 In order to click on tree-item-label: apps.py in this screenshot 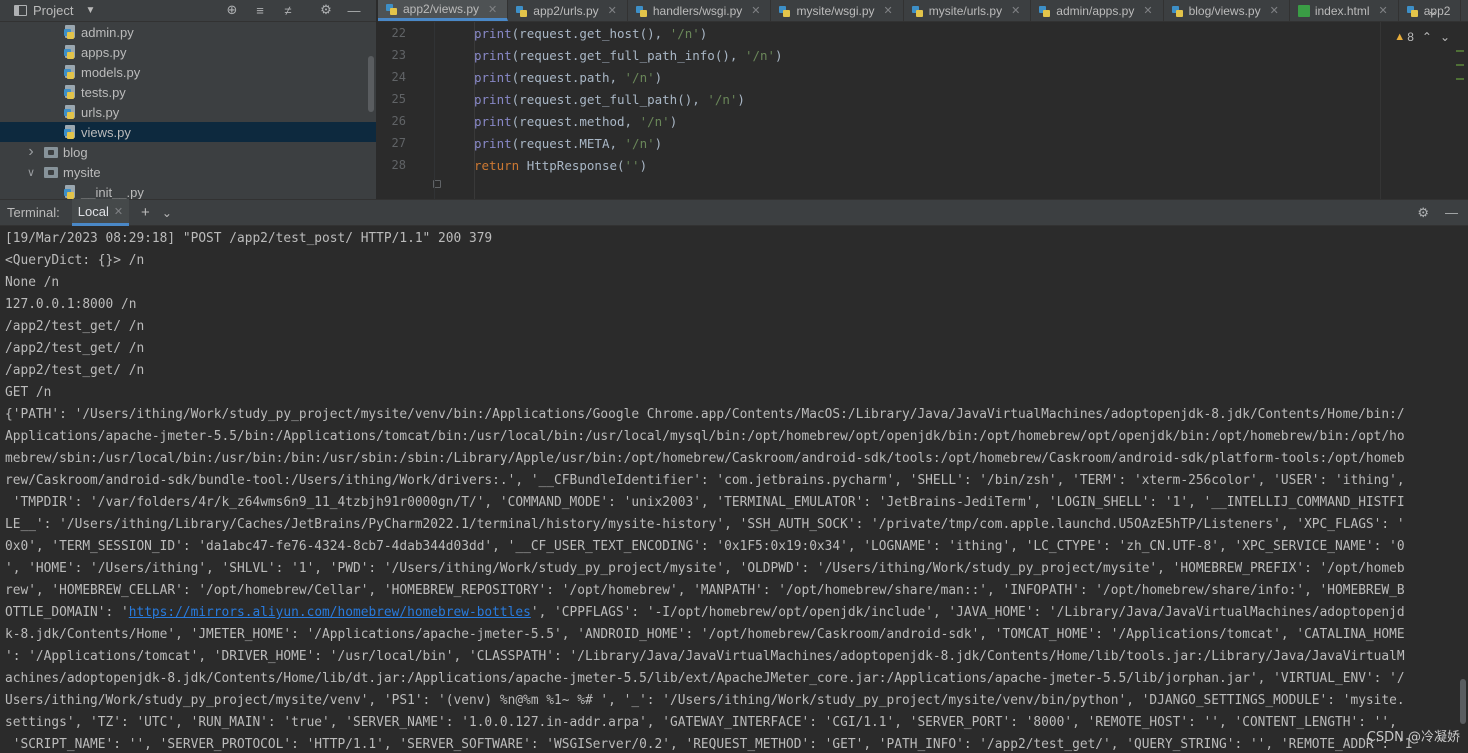, I will do `click(104, 52)`.